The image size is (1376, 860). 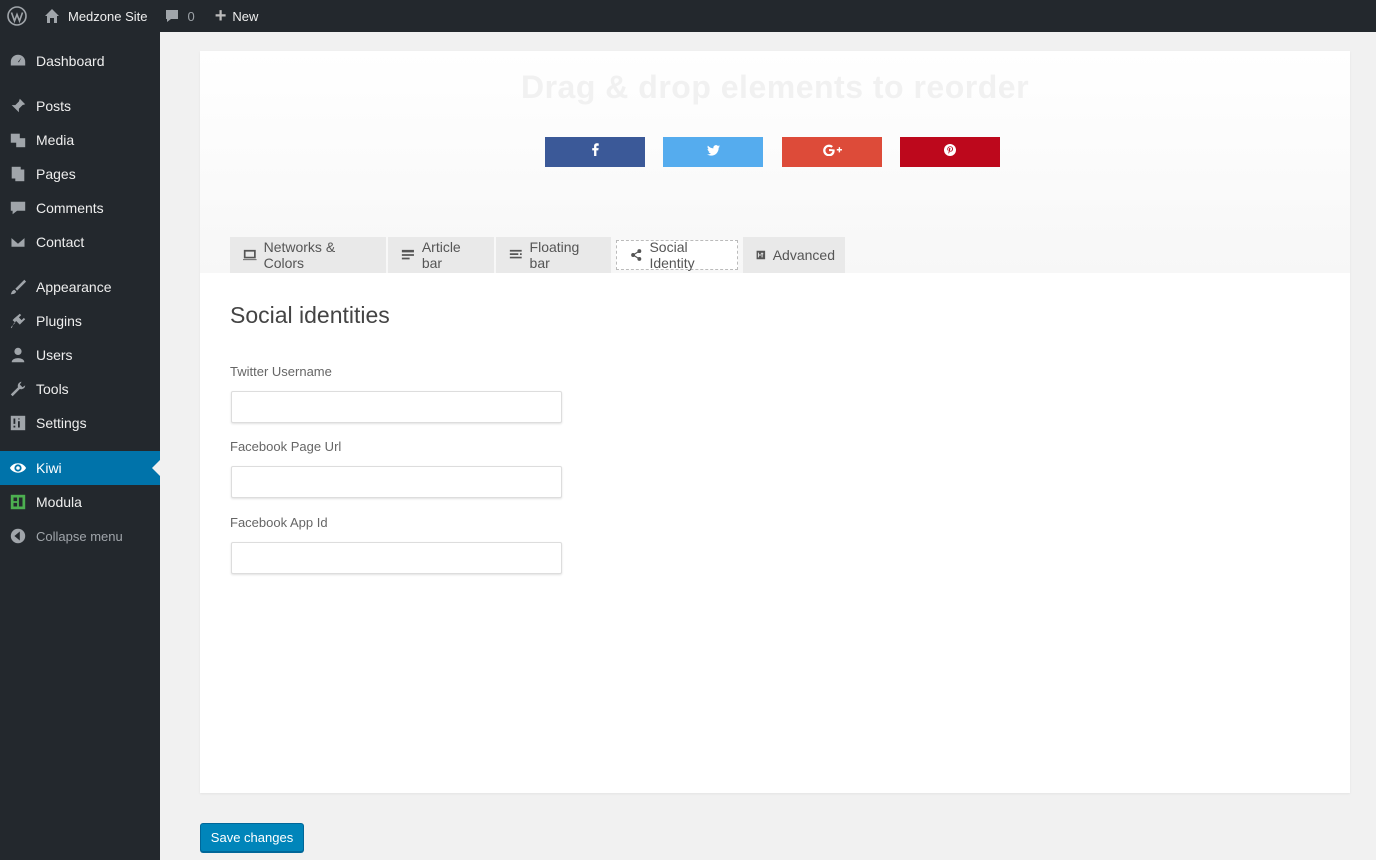 What do you see at coordinates (761, 255) in the screenshot?
I see `advanced-icon` at bounding box center [761, 255].